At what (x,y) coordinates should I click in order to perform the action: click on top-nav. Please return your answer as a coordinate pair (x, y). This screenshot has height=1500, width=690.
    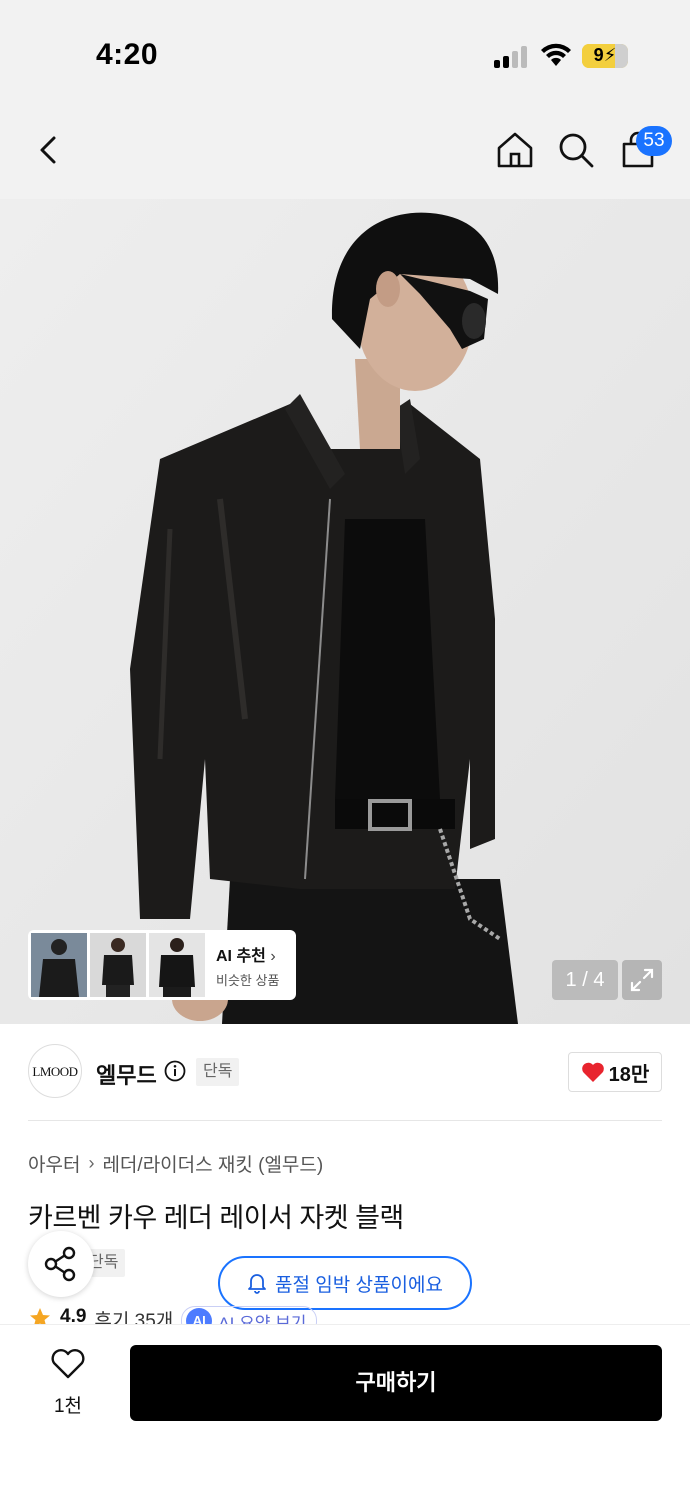
    Looking at the image, I should click on (345, 149).